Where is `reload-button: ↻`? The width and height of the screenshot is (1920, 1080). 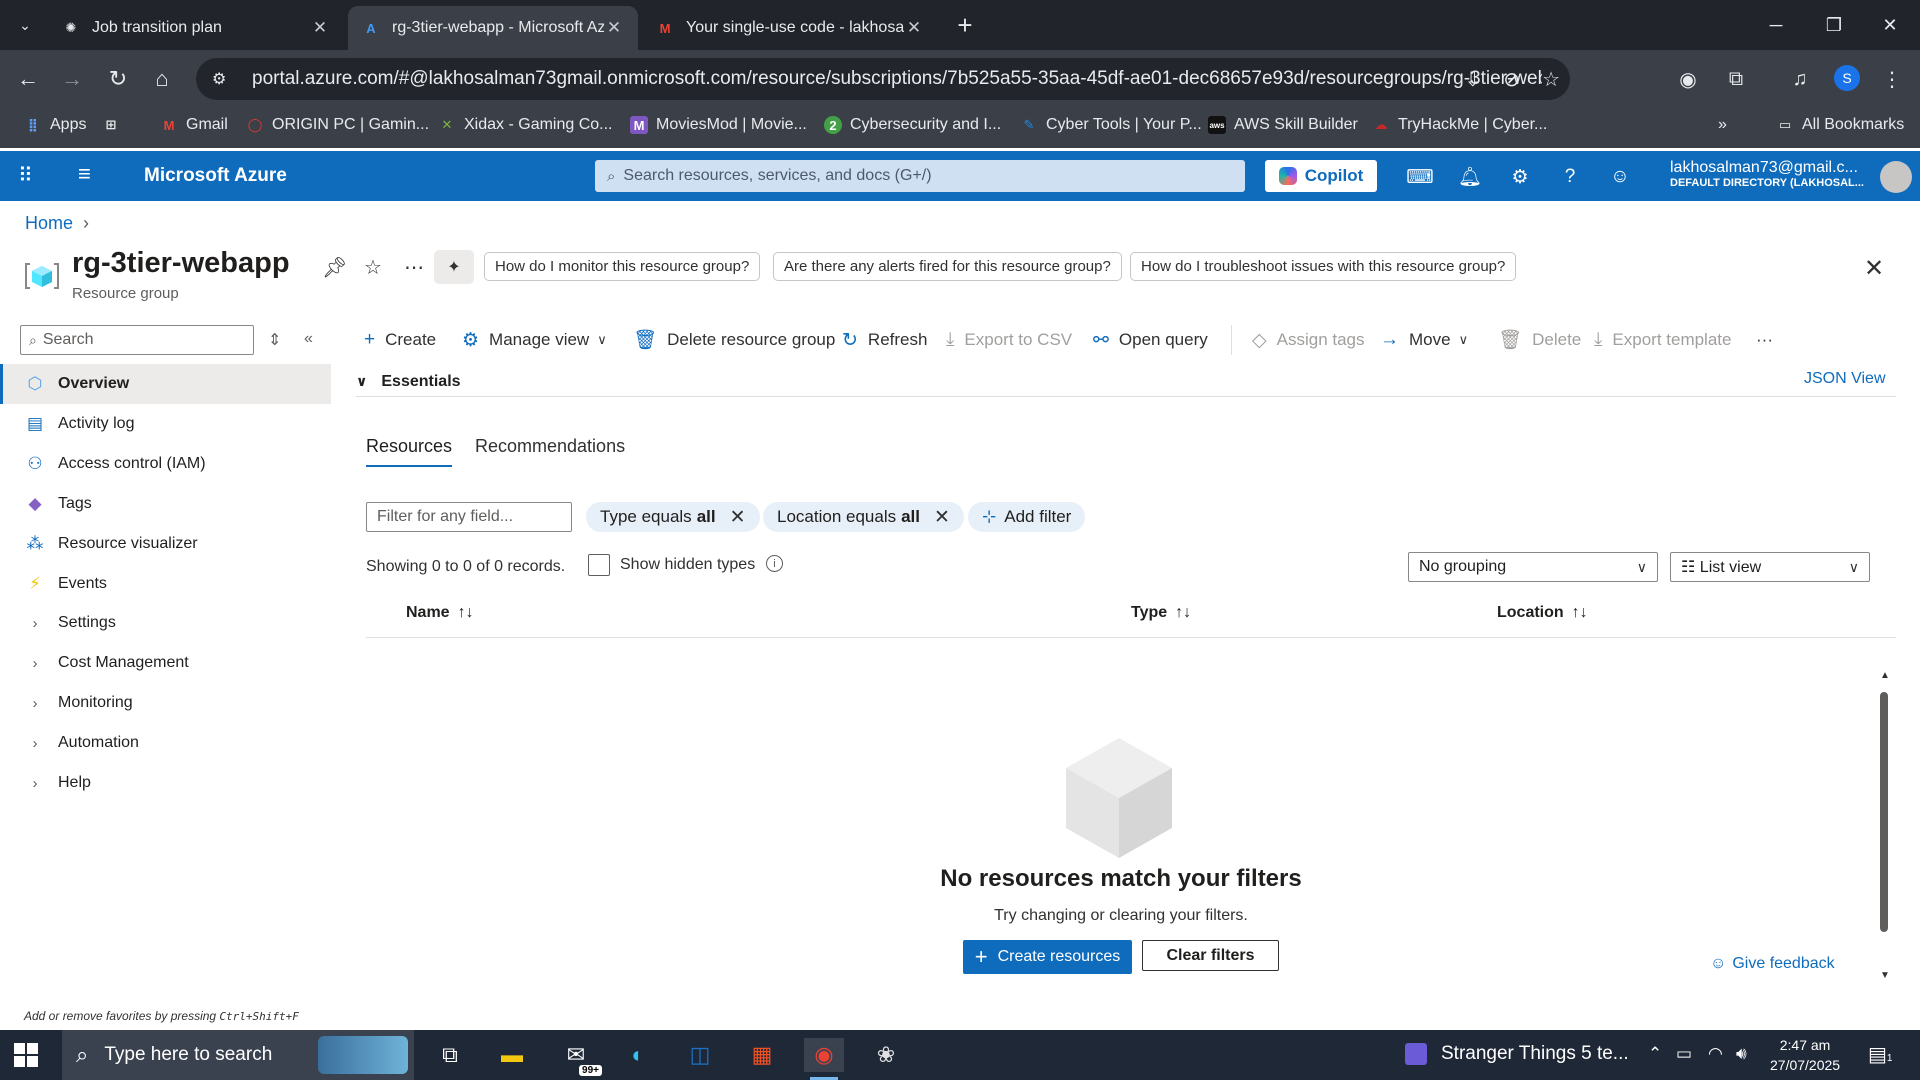
reload-button: ↻ is located at coordinates (118, 79).